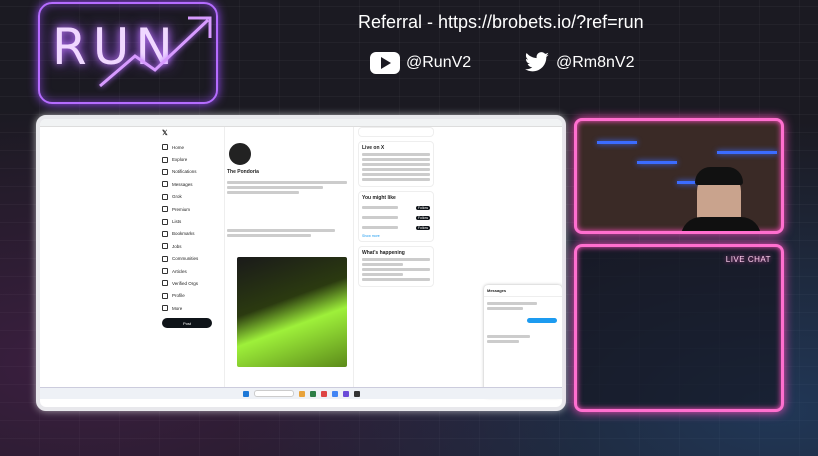 This screenshot has height=456, width=818. Describe the element at coordinates (165, 308) in the screenshot. I see `more-icon` at that location.